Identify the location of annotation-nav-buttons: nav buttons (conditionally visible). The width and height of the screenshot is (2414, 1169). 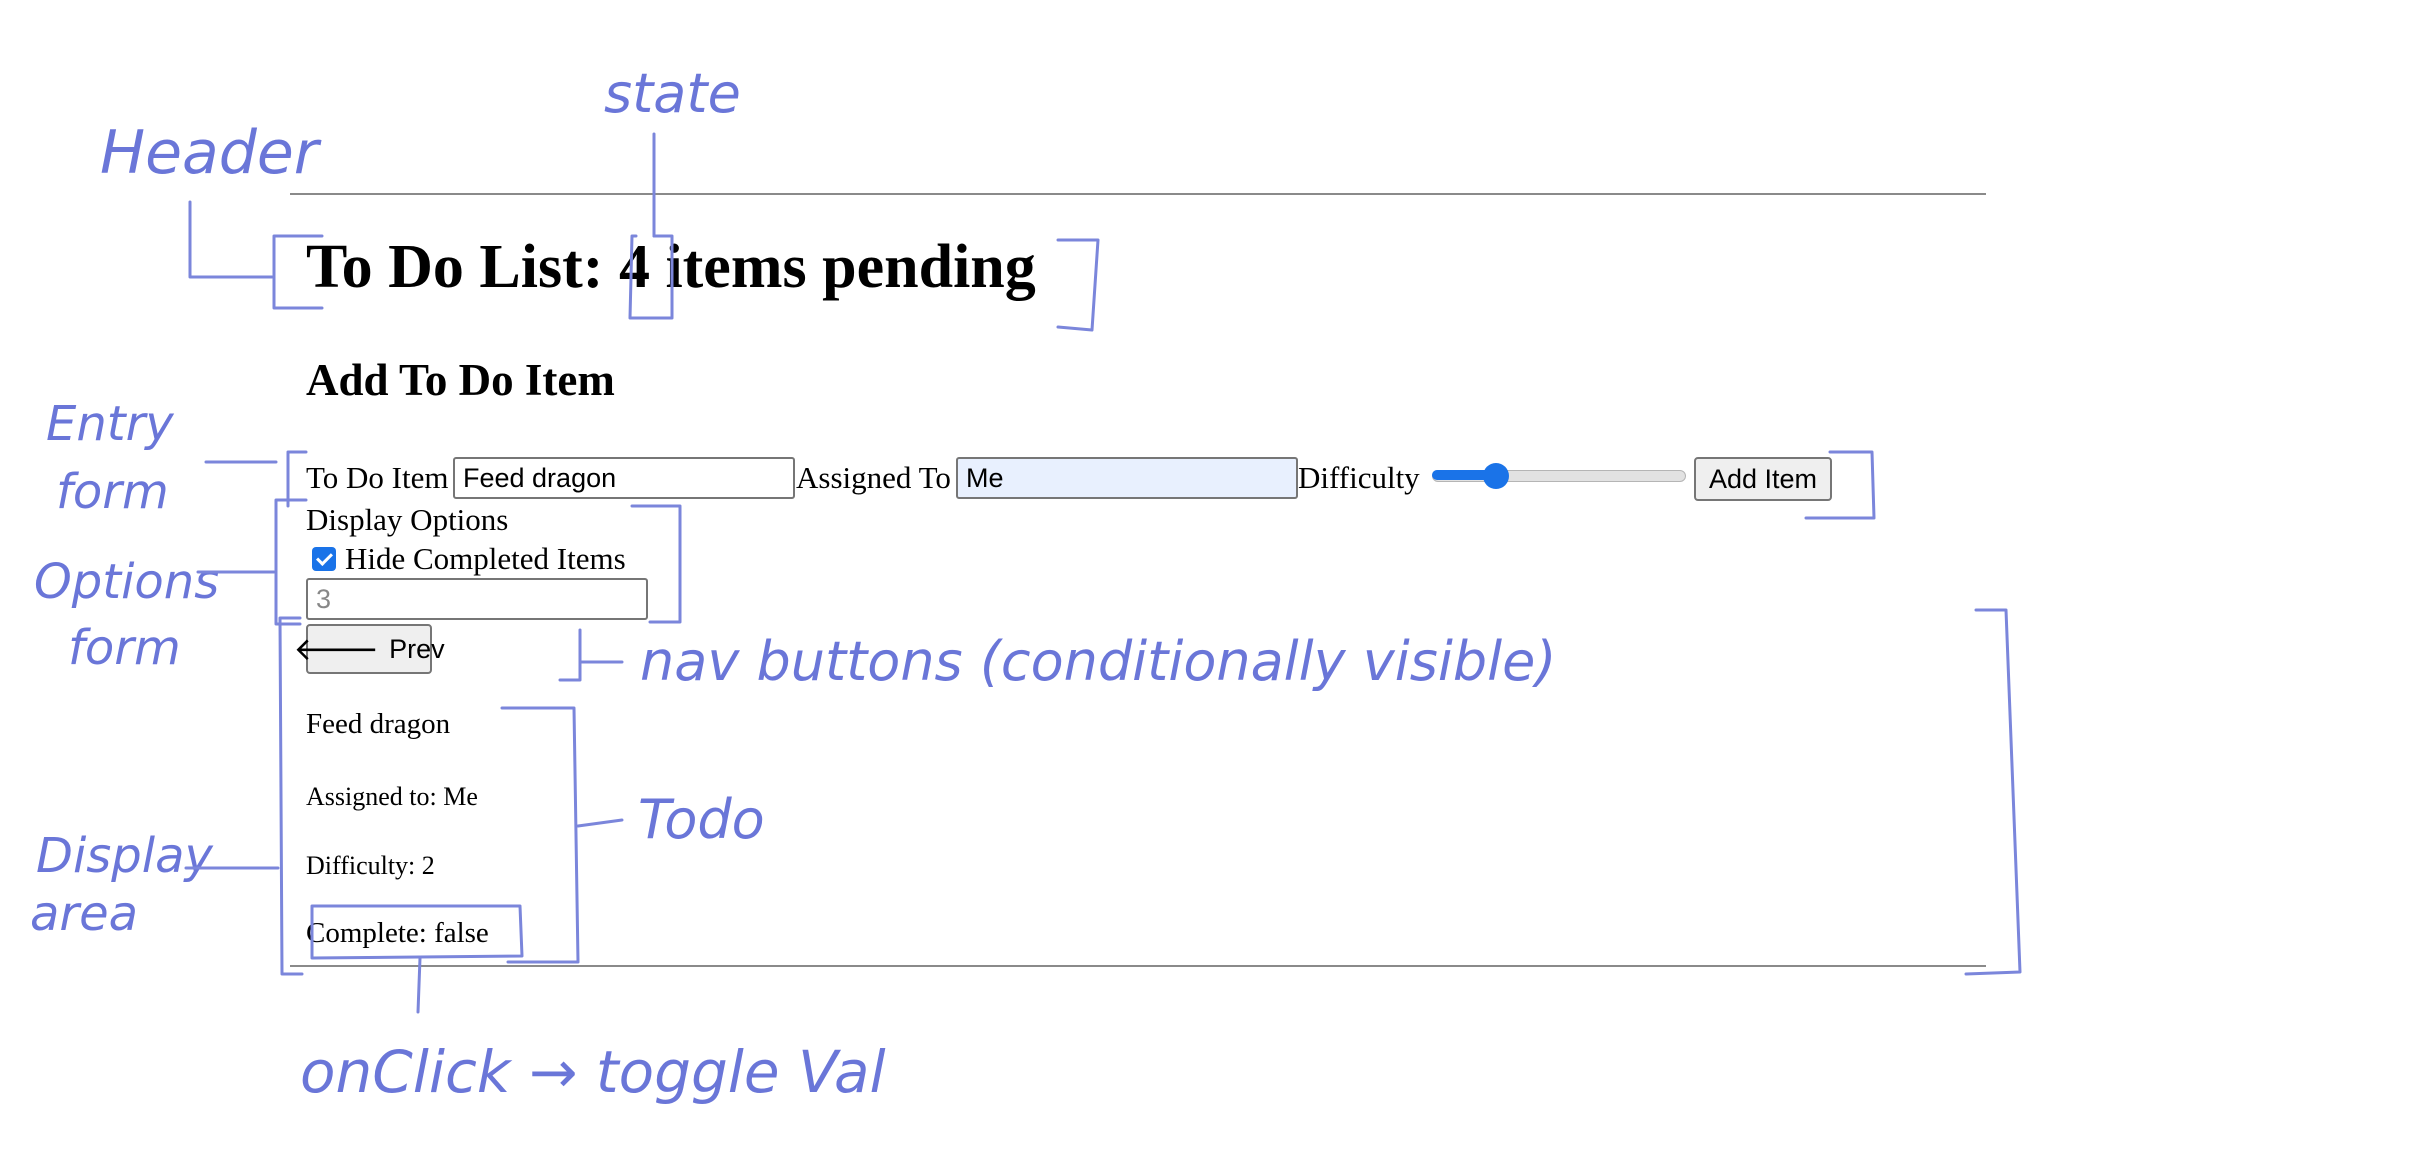
(1098, 661).